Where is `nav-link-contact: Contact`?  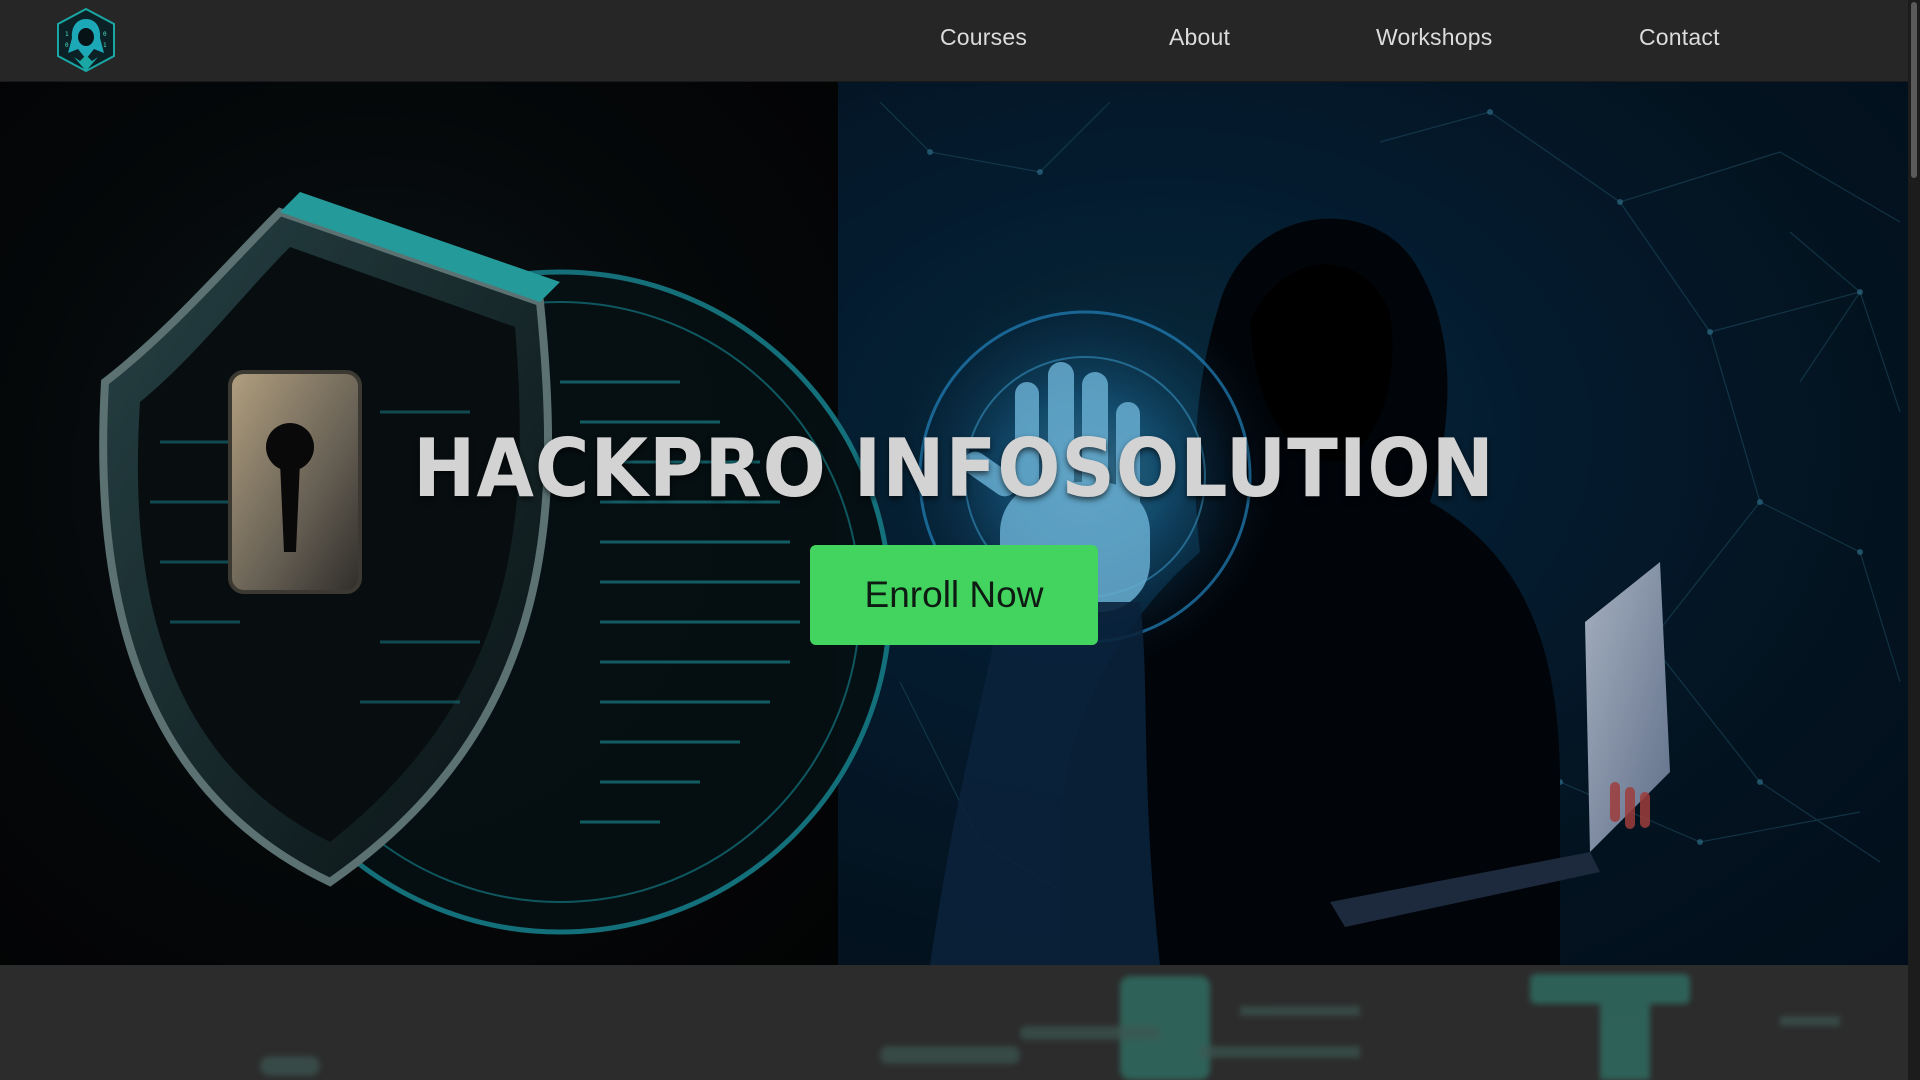
nav-link-contact: Contact is located at coordinates (1679, 37).